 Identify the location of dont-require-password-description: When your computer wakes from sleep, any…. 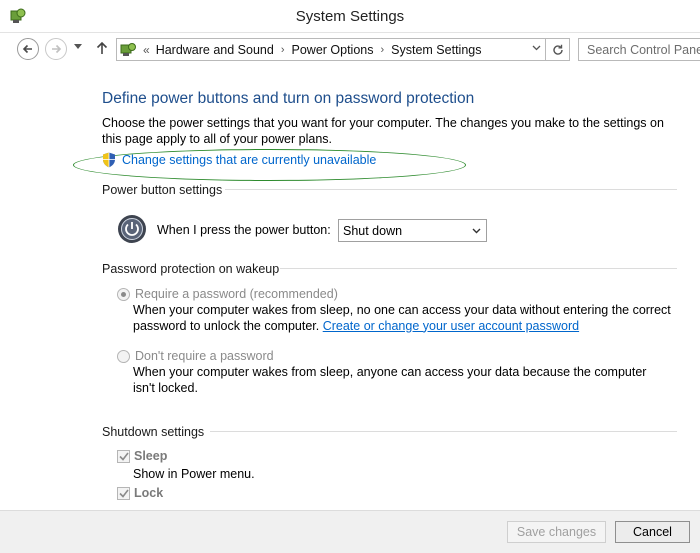
(390, 380).